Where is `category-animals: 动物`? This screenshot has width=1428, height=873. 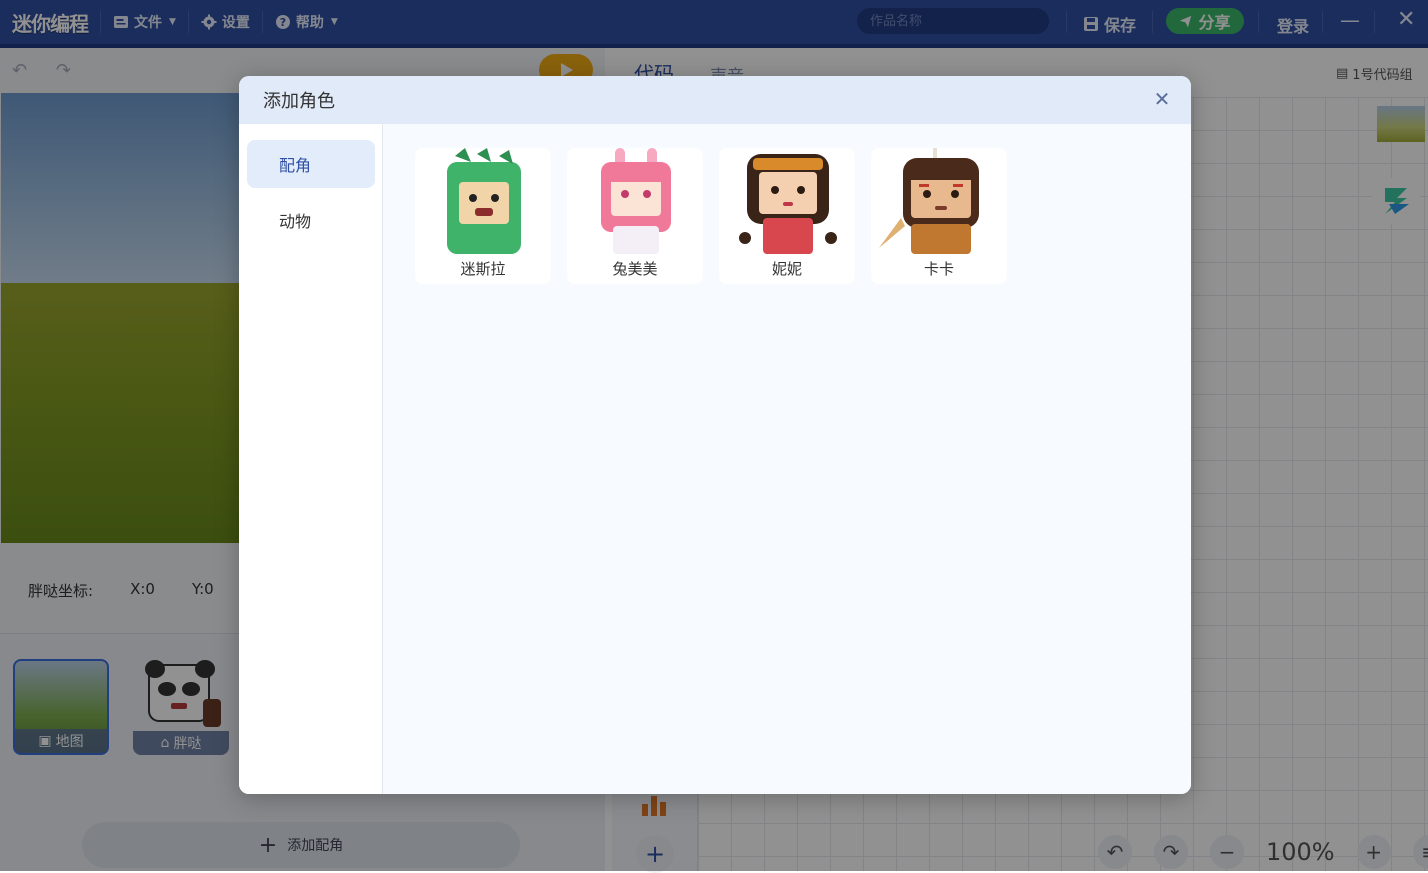
category-animals: 动物 is located at coordinates (311, 220).